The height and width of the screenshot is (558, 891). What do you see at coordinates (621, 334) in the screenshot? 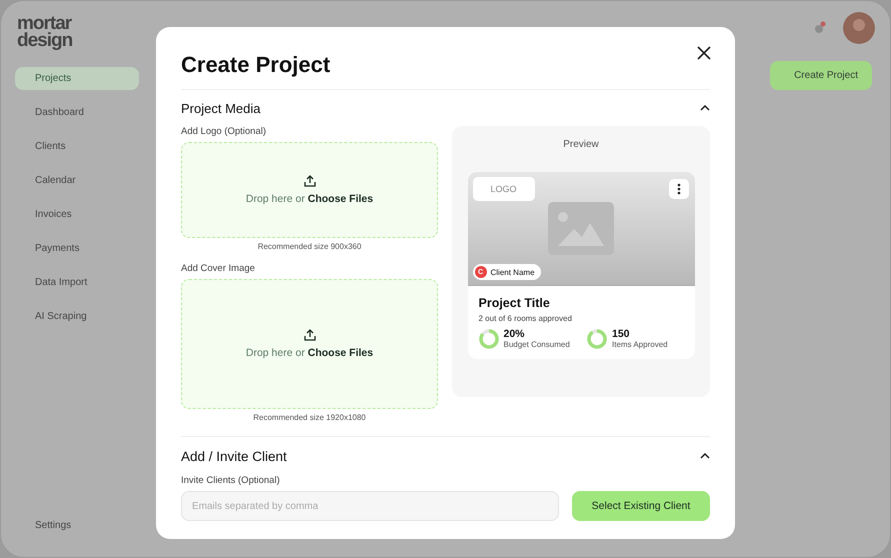
I see `stat-value: 150` at bounding box center [621, 334].